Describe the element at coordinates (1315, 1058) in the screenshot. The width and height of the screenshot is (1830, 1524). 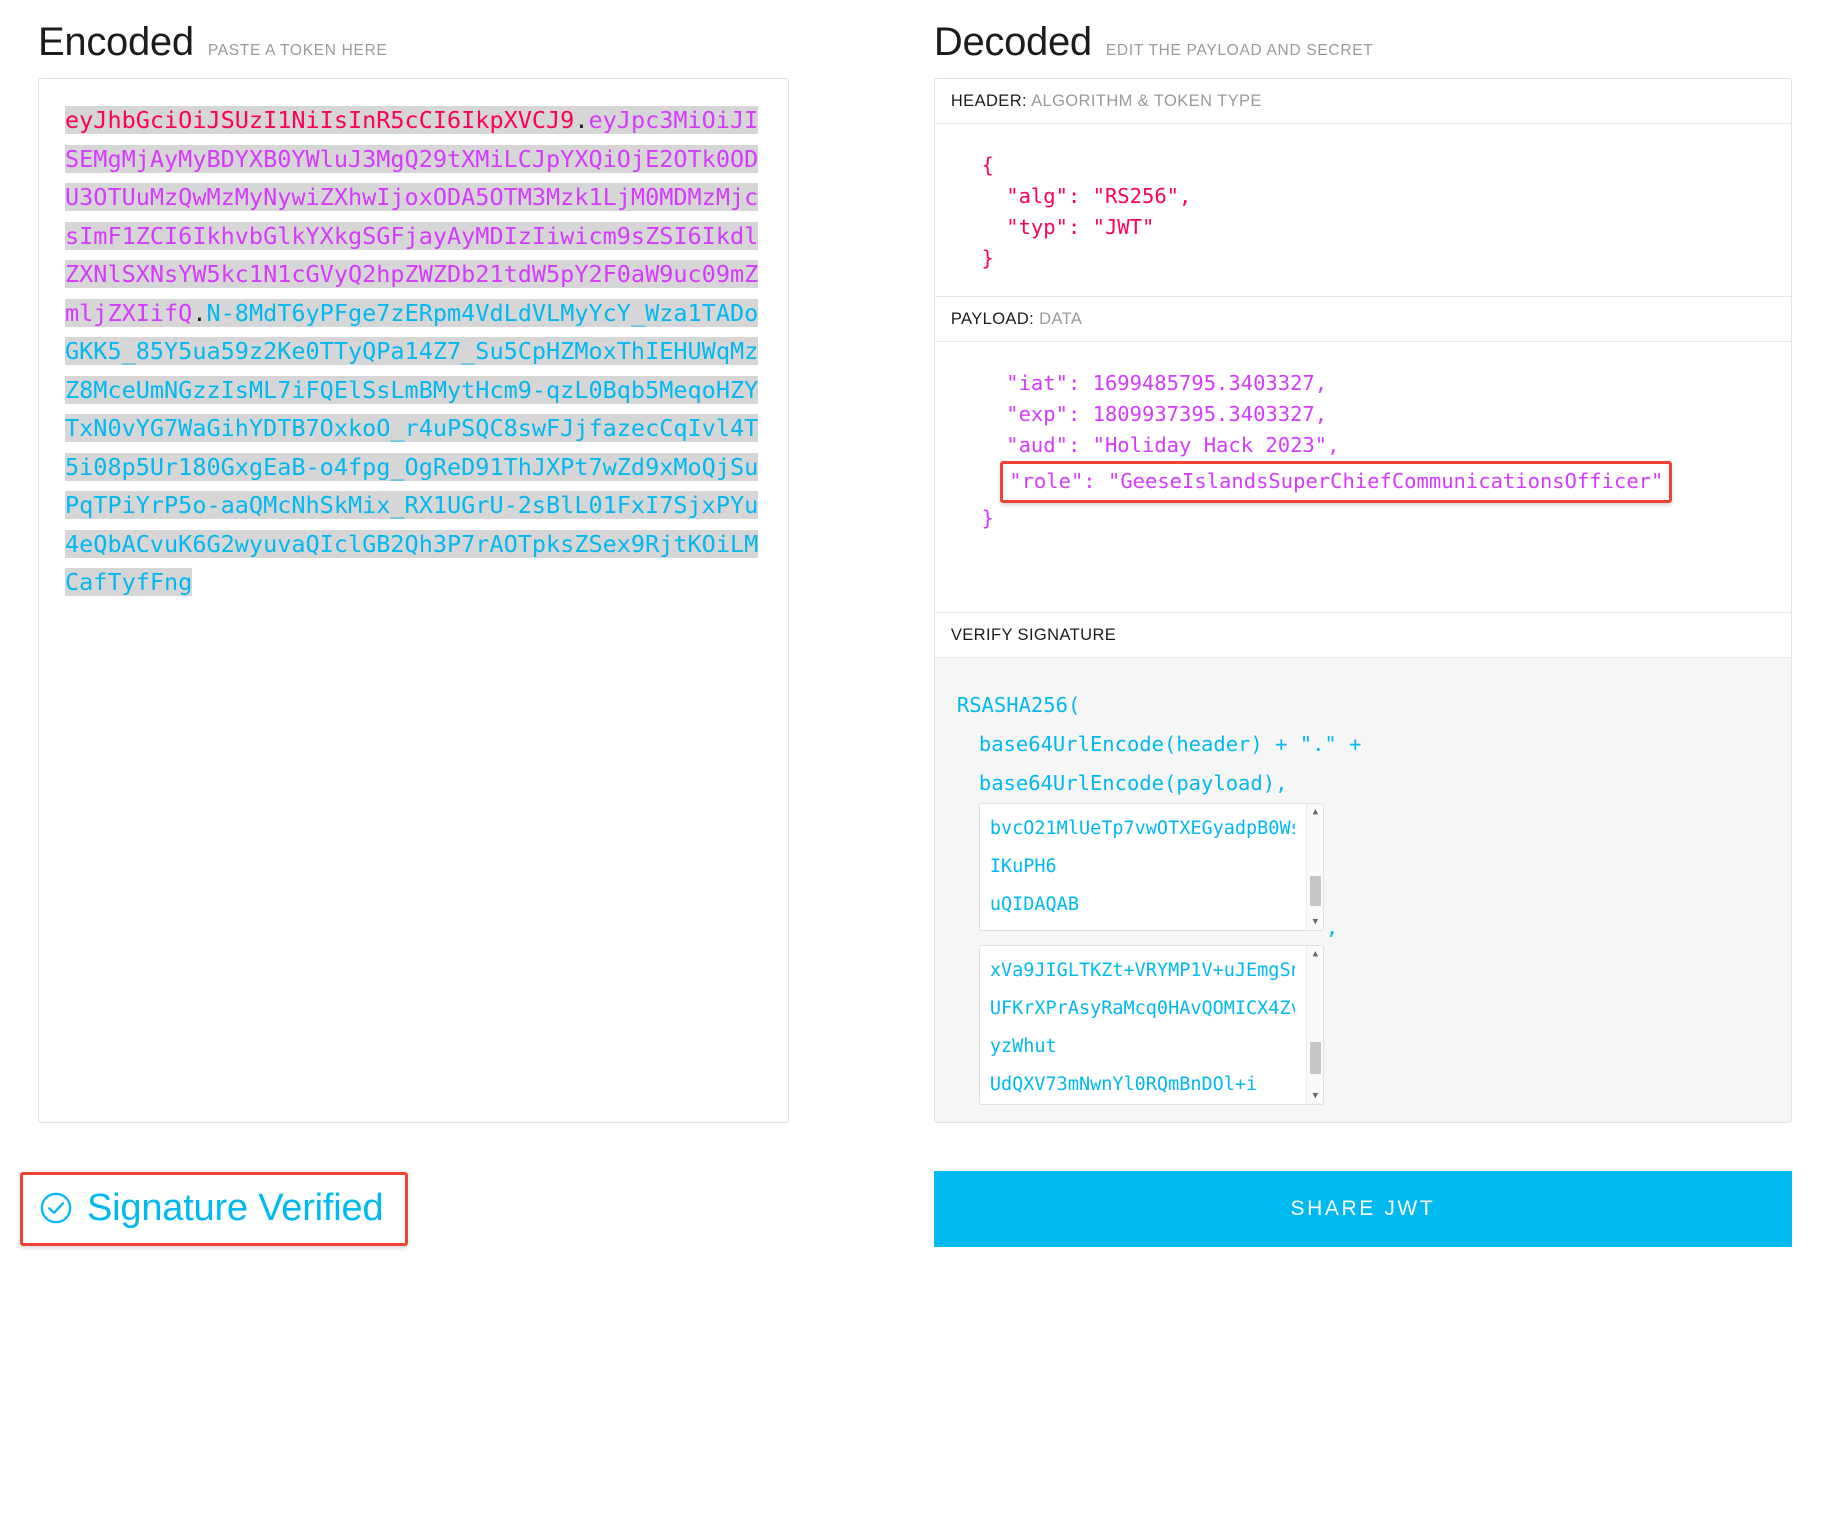
I see `private-key-scroll-thumb` at that location.